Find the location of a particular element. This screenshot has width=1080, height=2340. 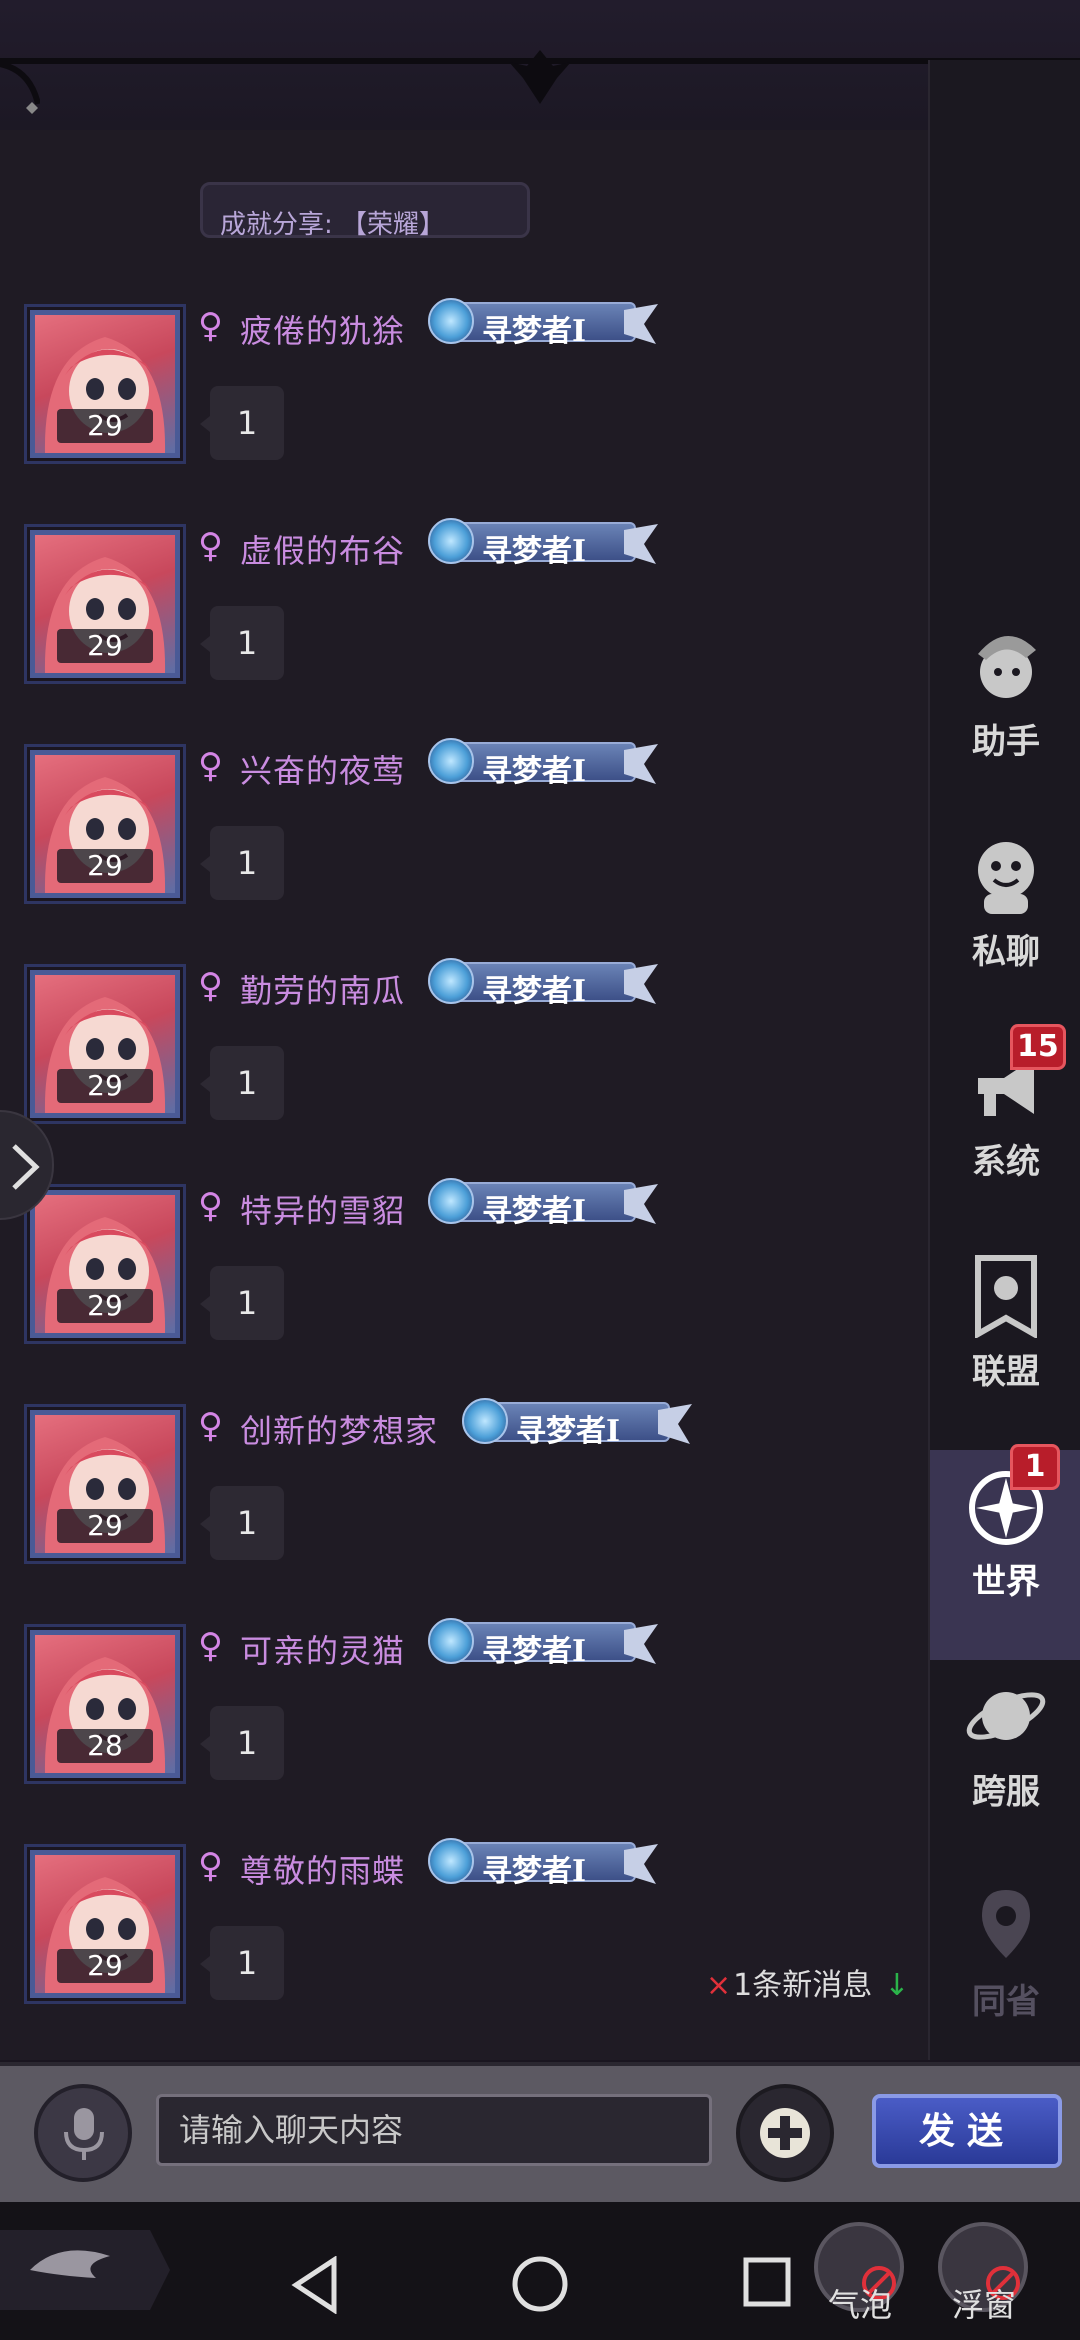

tab-alliance: 联盟 is located at coordinates (1005, 1345).